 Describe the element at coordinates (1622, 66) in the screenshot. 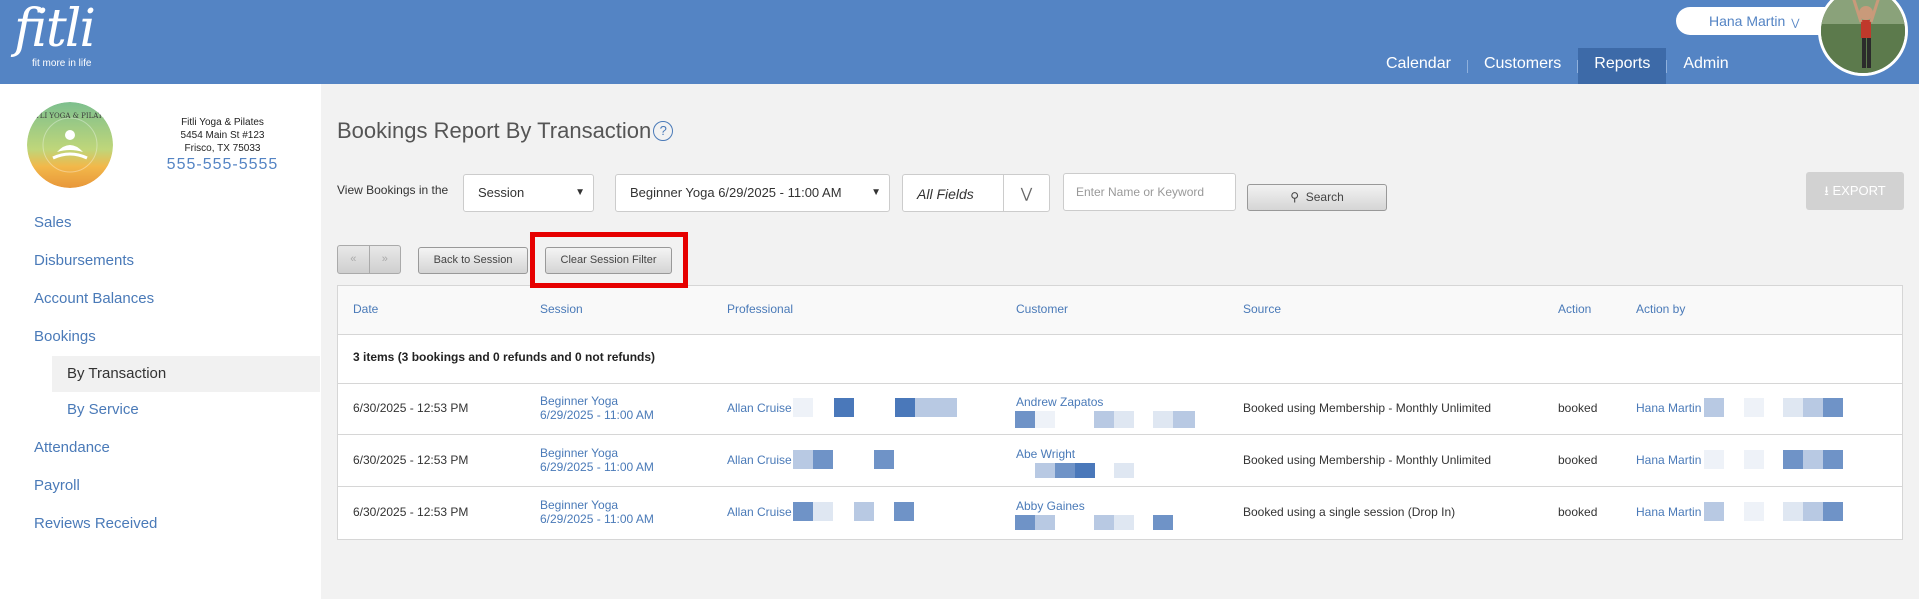

I see `nav-reports: Reports` at that location.